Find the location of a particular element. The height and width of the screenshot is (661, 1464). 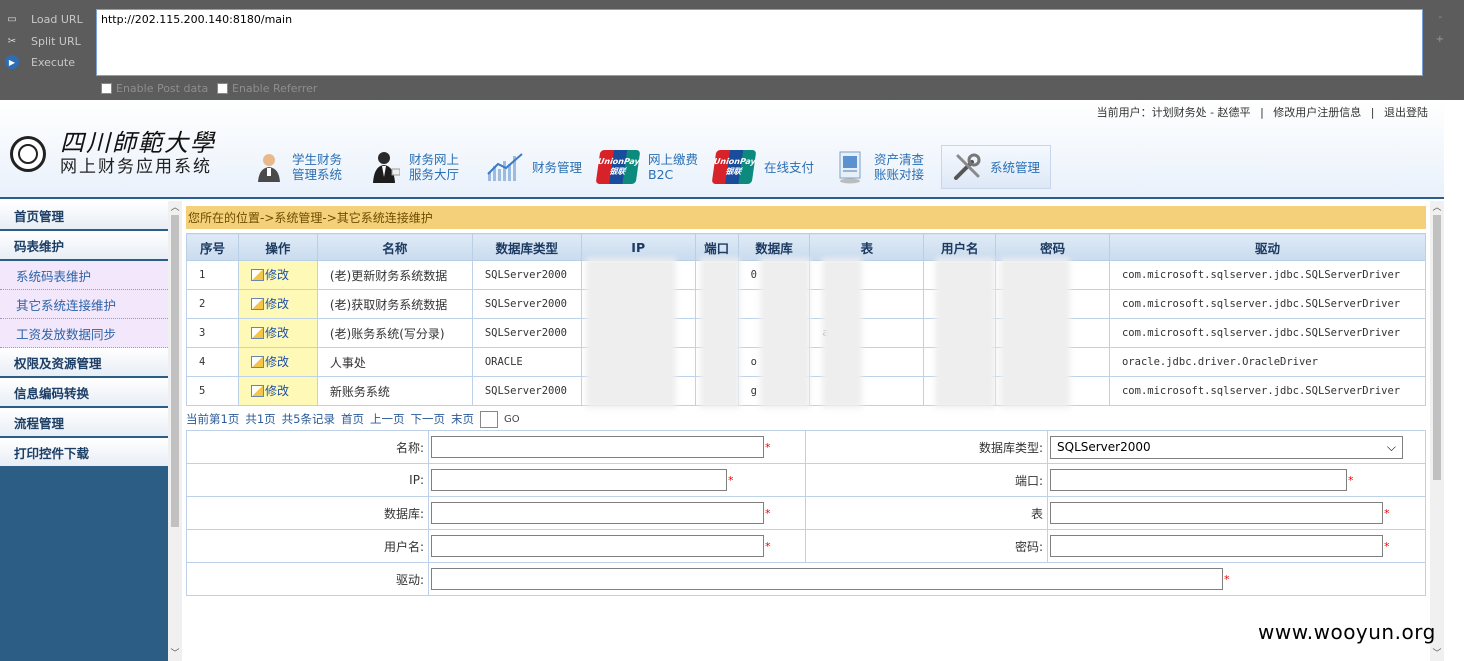

pager-total-records: 共5条记录 is located at coordinates (308, 419).